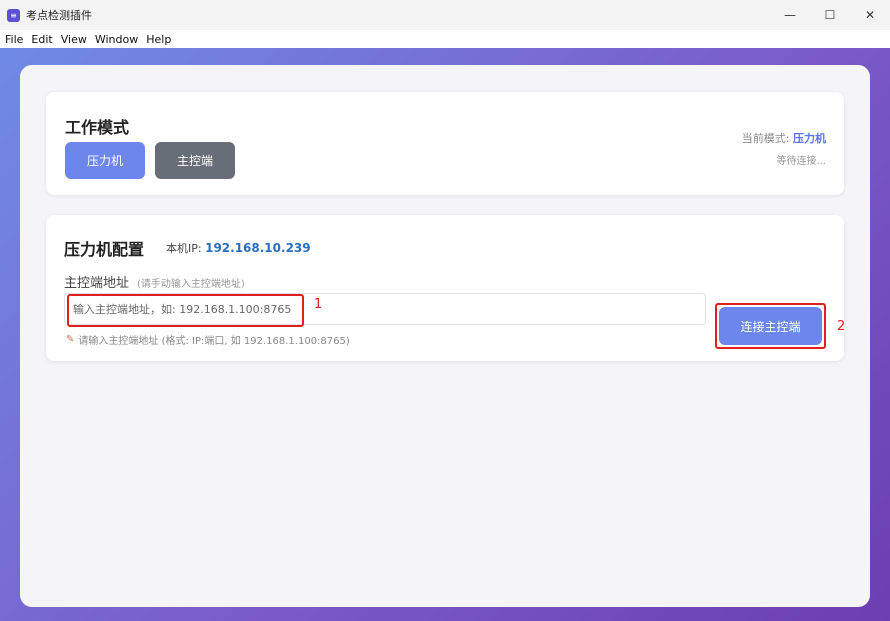 The image size is (890, 621). I want to click on master-address-hint: (请手动输入主控端地址), so click(191, 284).